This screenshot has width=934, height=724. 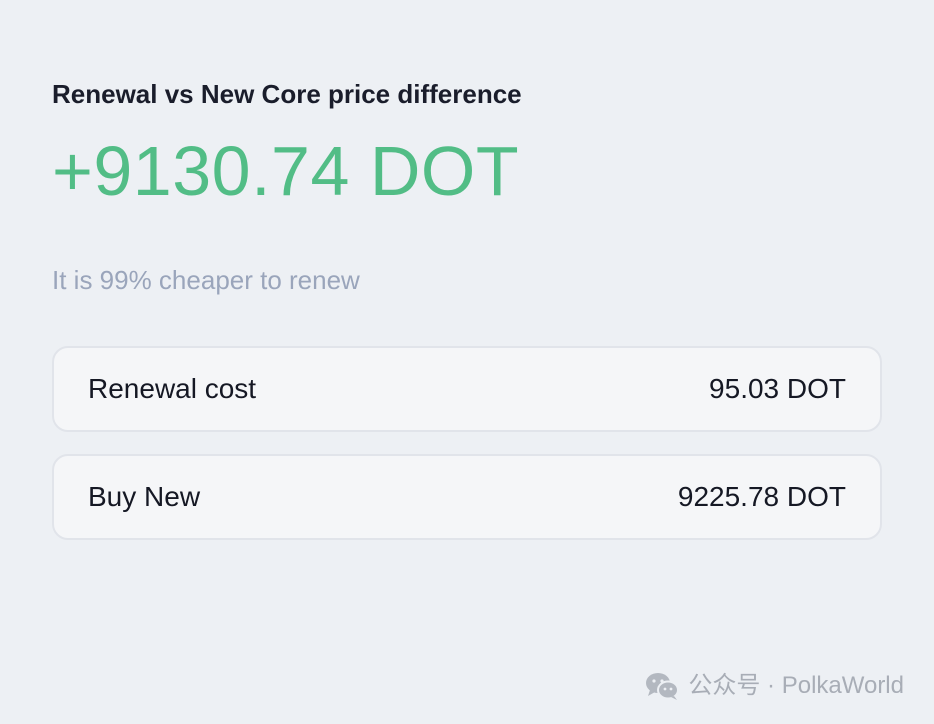 I want to click on panel-title: Renewal vs New Core price difference, so click(x=287, y=94).